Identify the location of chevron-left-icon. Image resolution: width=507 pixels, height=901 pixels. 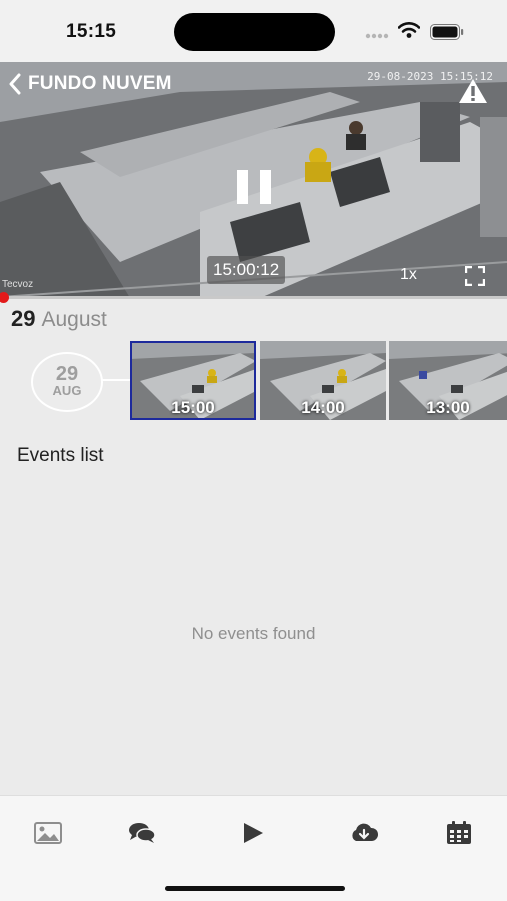
(15, 84).